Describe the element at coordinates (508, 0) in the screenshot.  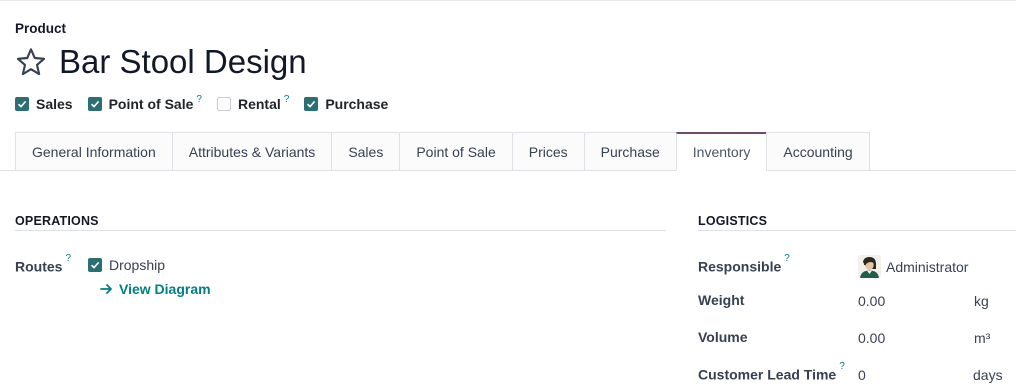
I see `top-divider` at that location.